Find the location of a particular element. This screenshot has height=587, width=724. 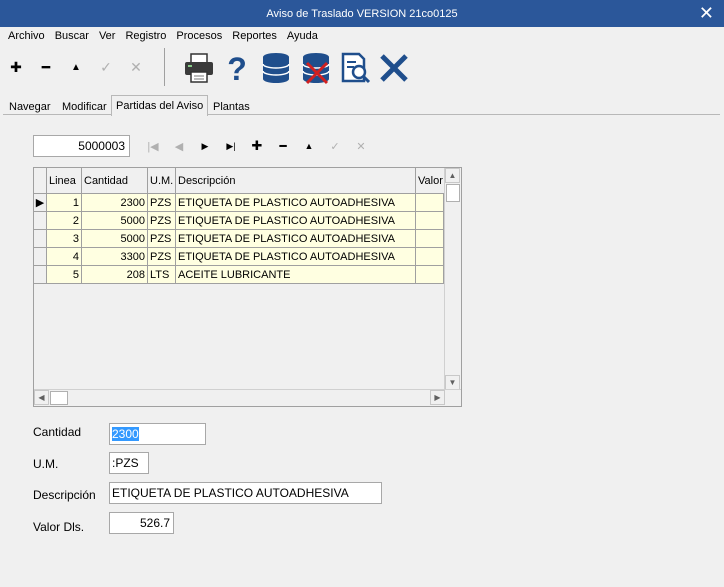

cell-um: LTS is located at coordinates (162, 275).